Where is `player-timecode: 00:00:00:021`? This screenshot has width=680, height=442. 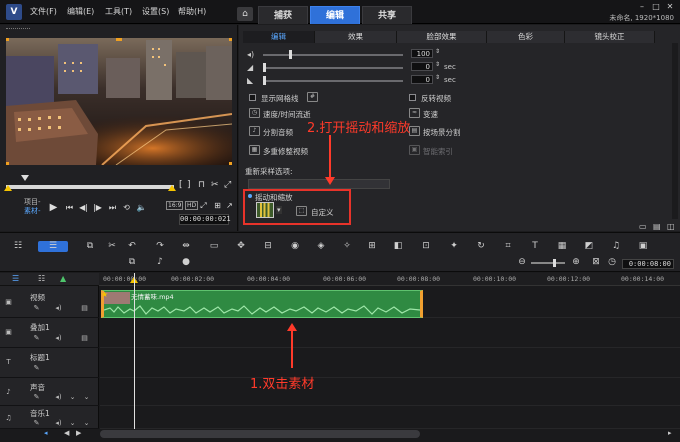
player-timecode: 00:00:00:021 is located at coordinates (205, 219).